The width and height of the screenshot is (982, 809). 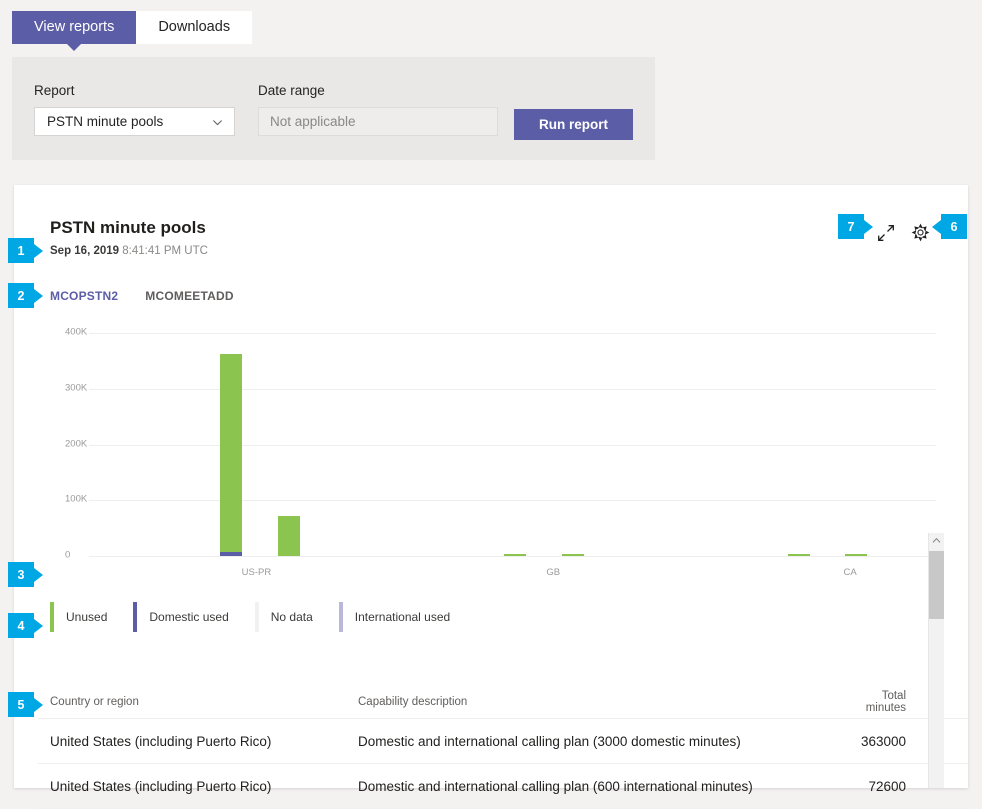 What do you see at coordinates (76, 499) in the screenshot?
I see `y-axis-tick-label: 100K` at bounding box center [76, 499].